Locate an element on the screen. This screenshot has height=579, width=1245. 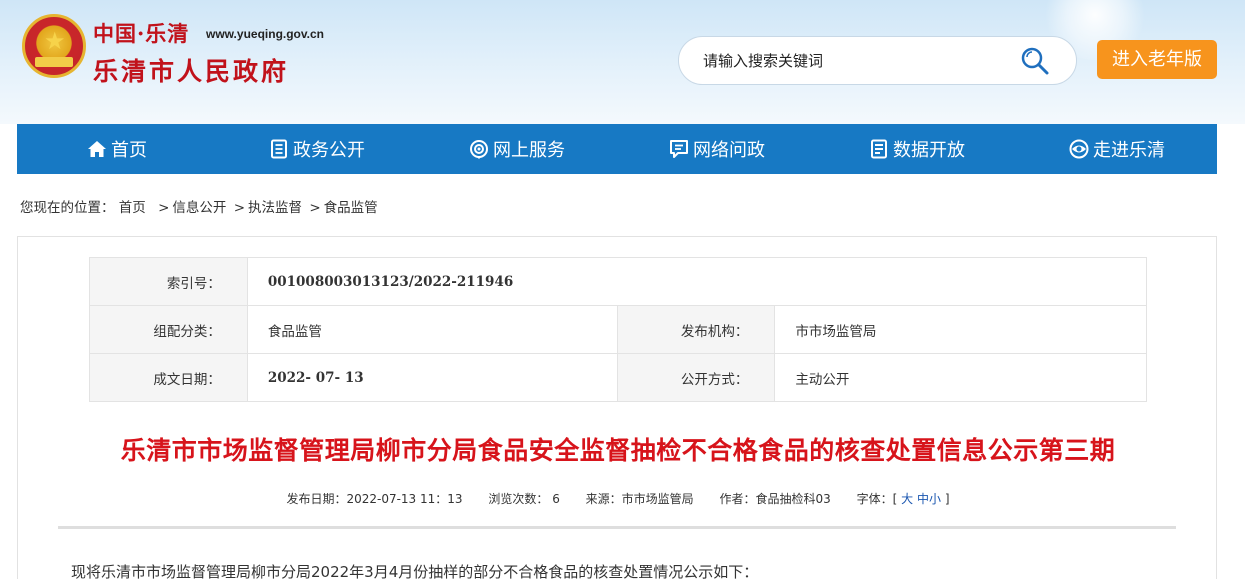
date-value: 2022- 07- 13 is located at coordinates (432, 377).